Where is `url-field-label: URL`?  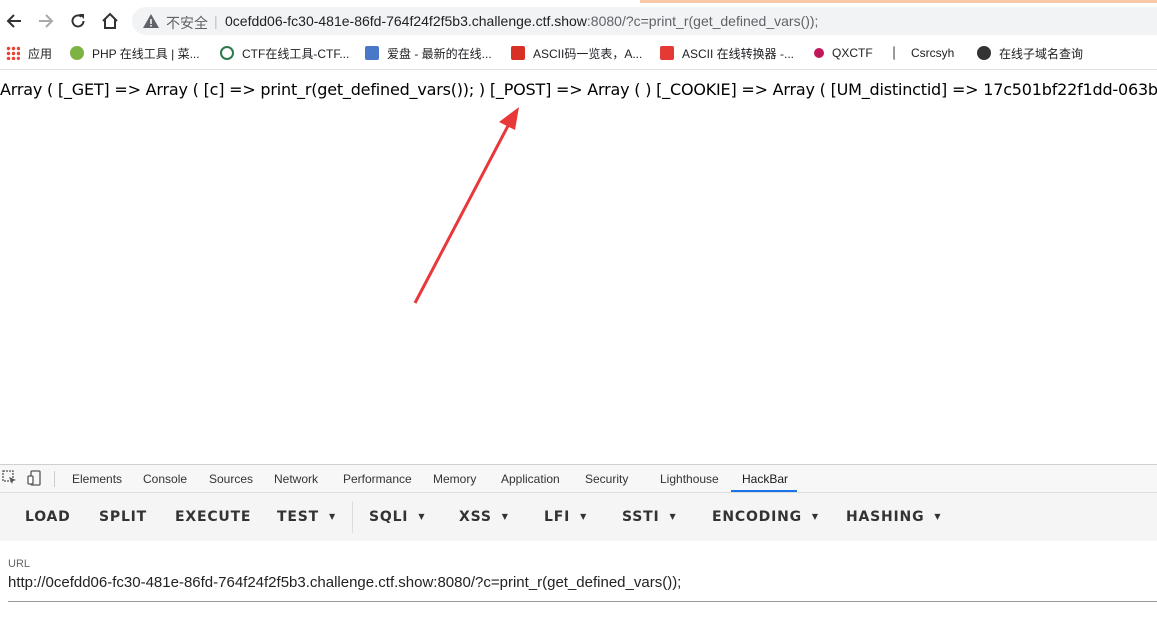
url-field-label: URL is located at coordinates (19, 564).